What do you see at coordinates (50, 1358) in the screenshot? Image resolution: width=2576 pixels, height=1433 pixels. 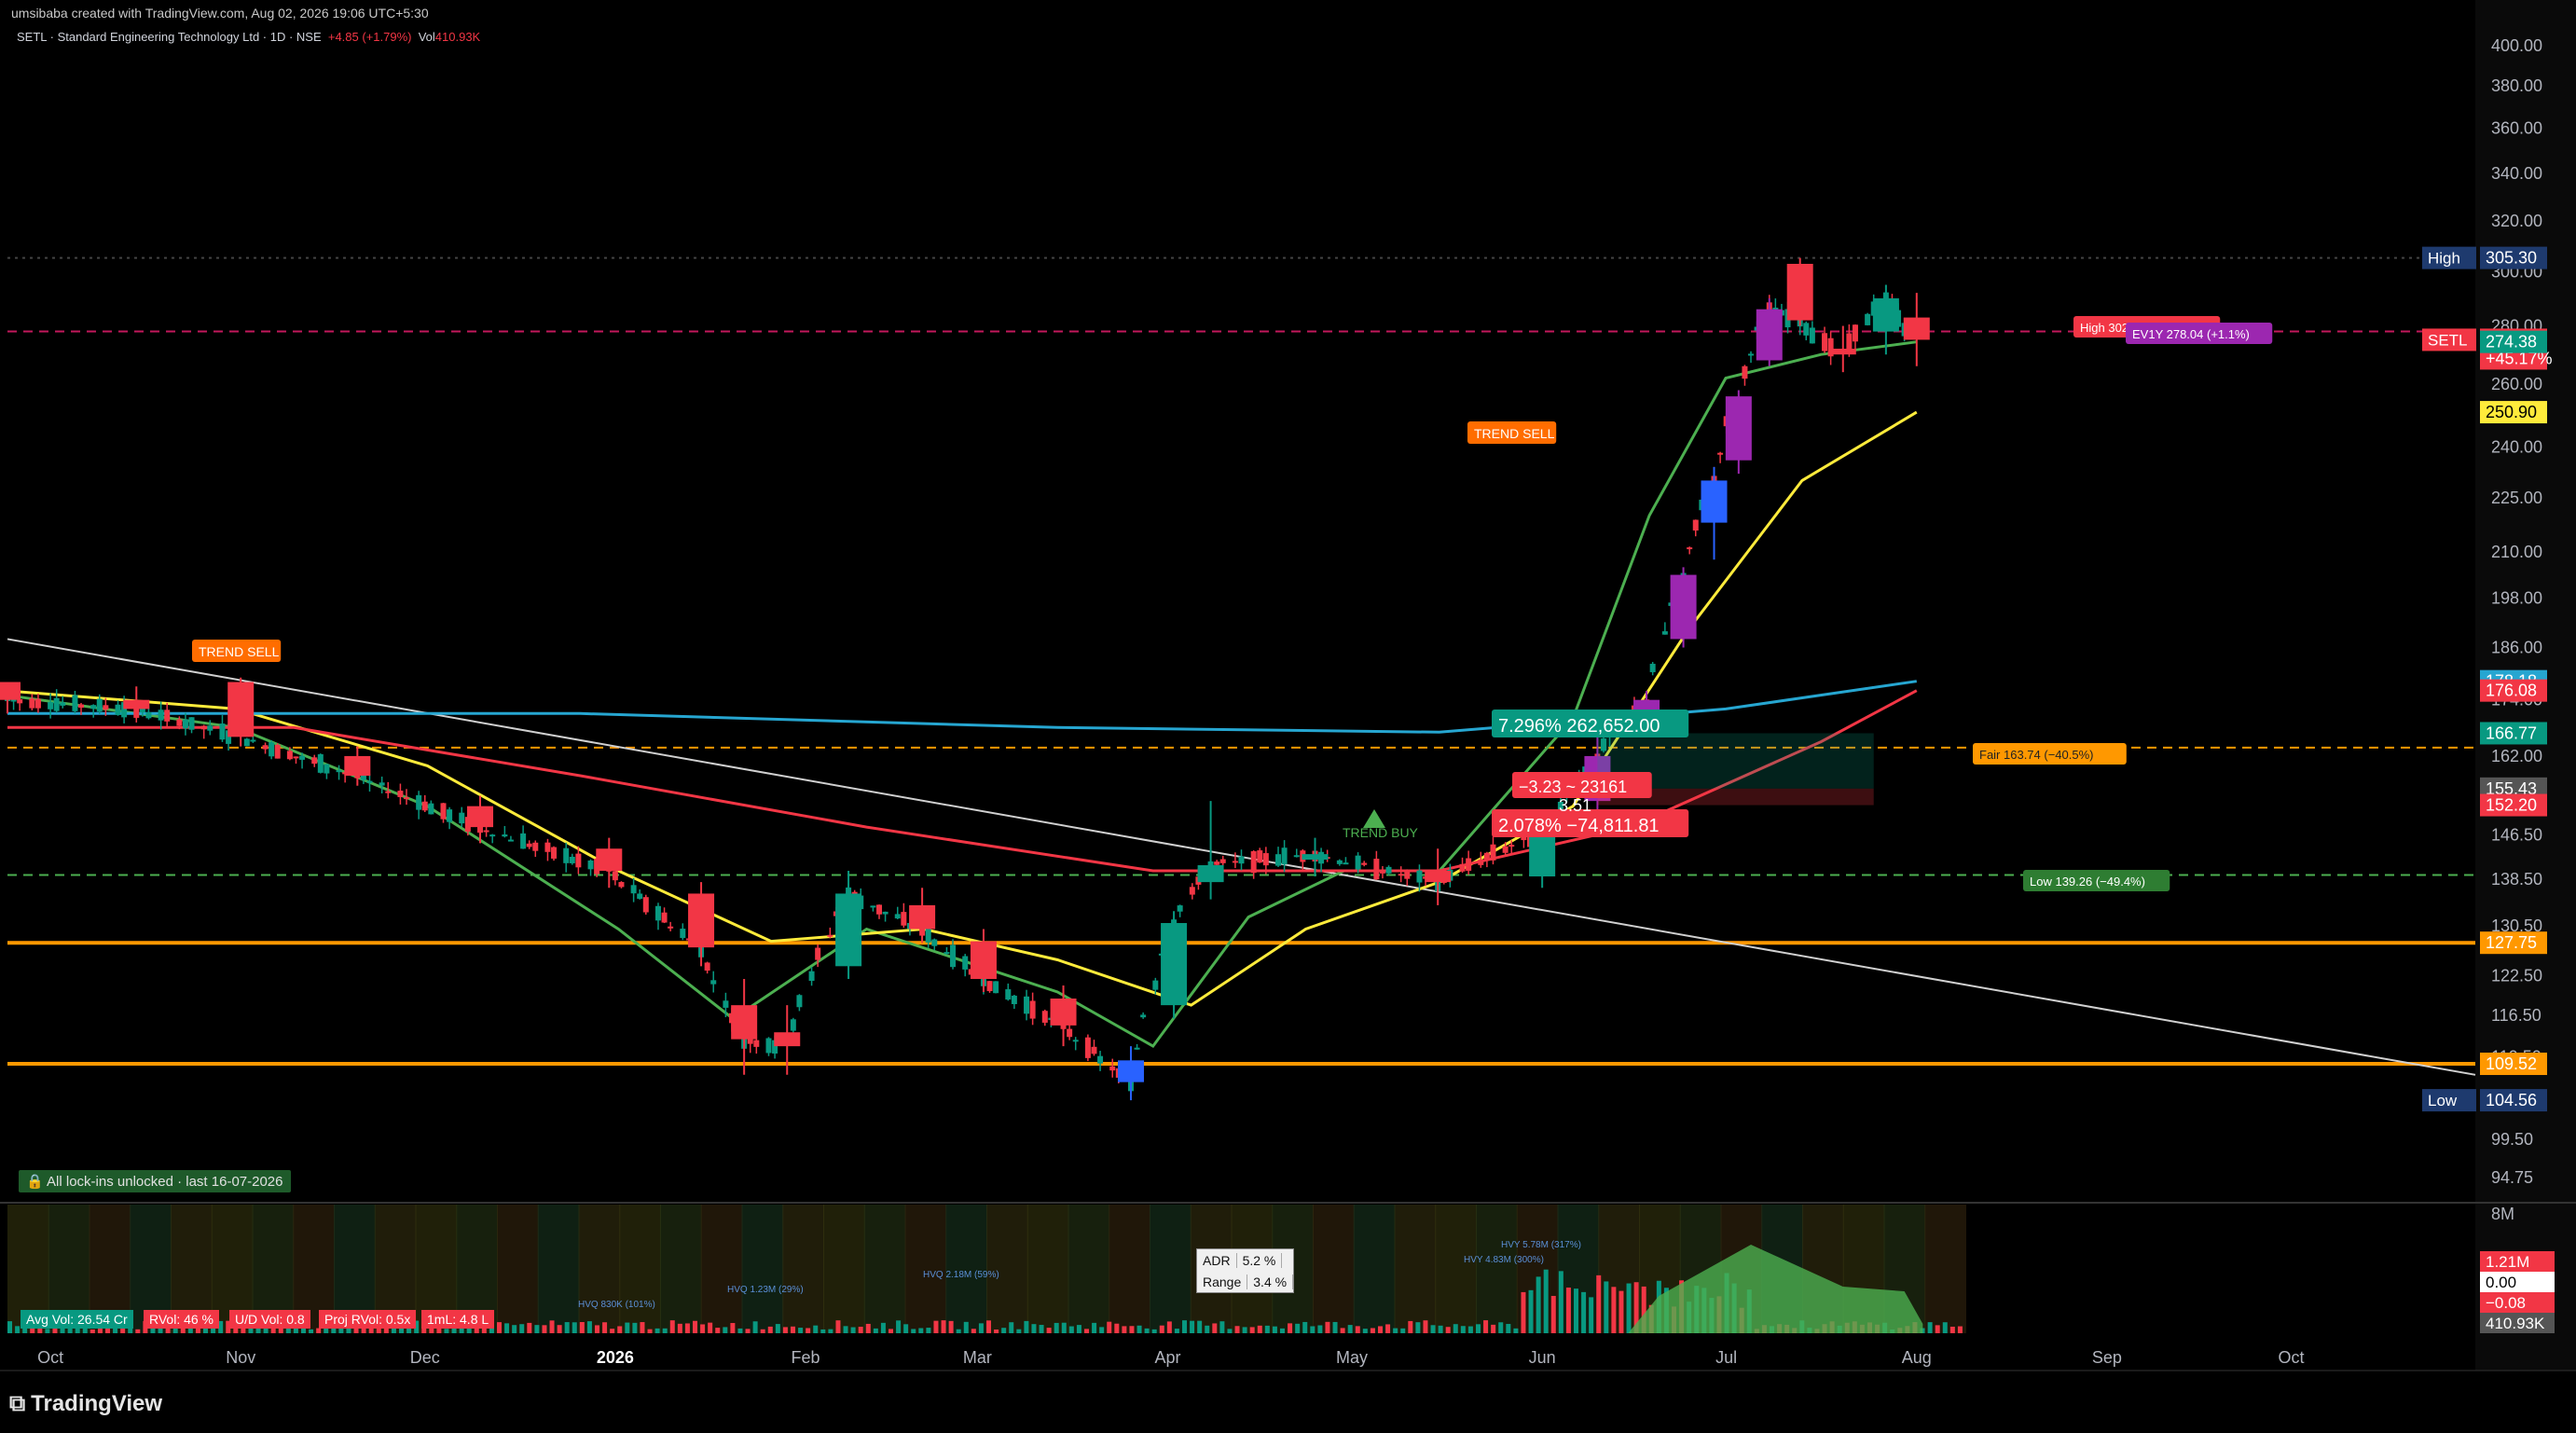 I see `x-tick-label: Oct` at bounding box center [50, 1358].